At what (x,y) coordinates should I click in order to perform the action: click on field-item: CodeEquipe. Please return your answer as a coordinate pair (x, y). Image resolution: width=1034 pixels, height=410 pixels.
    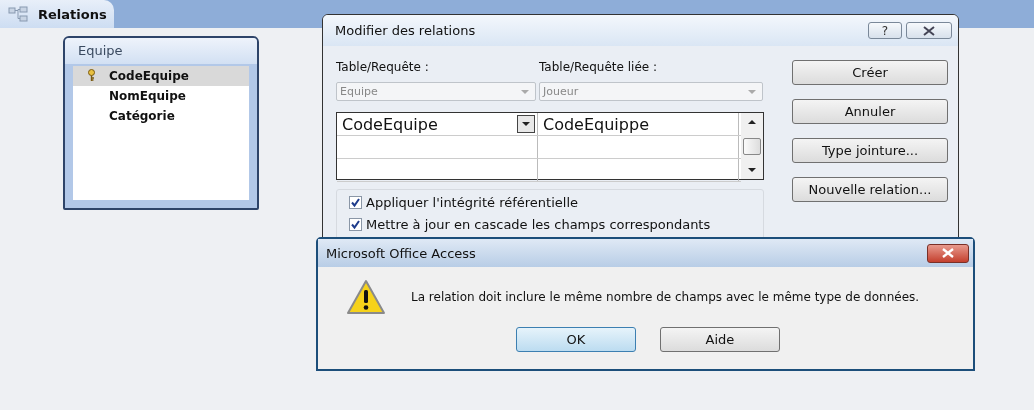
    Looking at the image, I should click on (161, 76).